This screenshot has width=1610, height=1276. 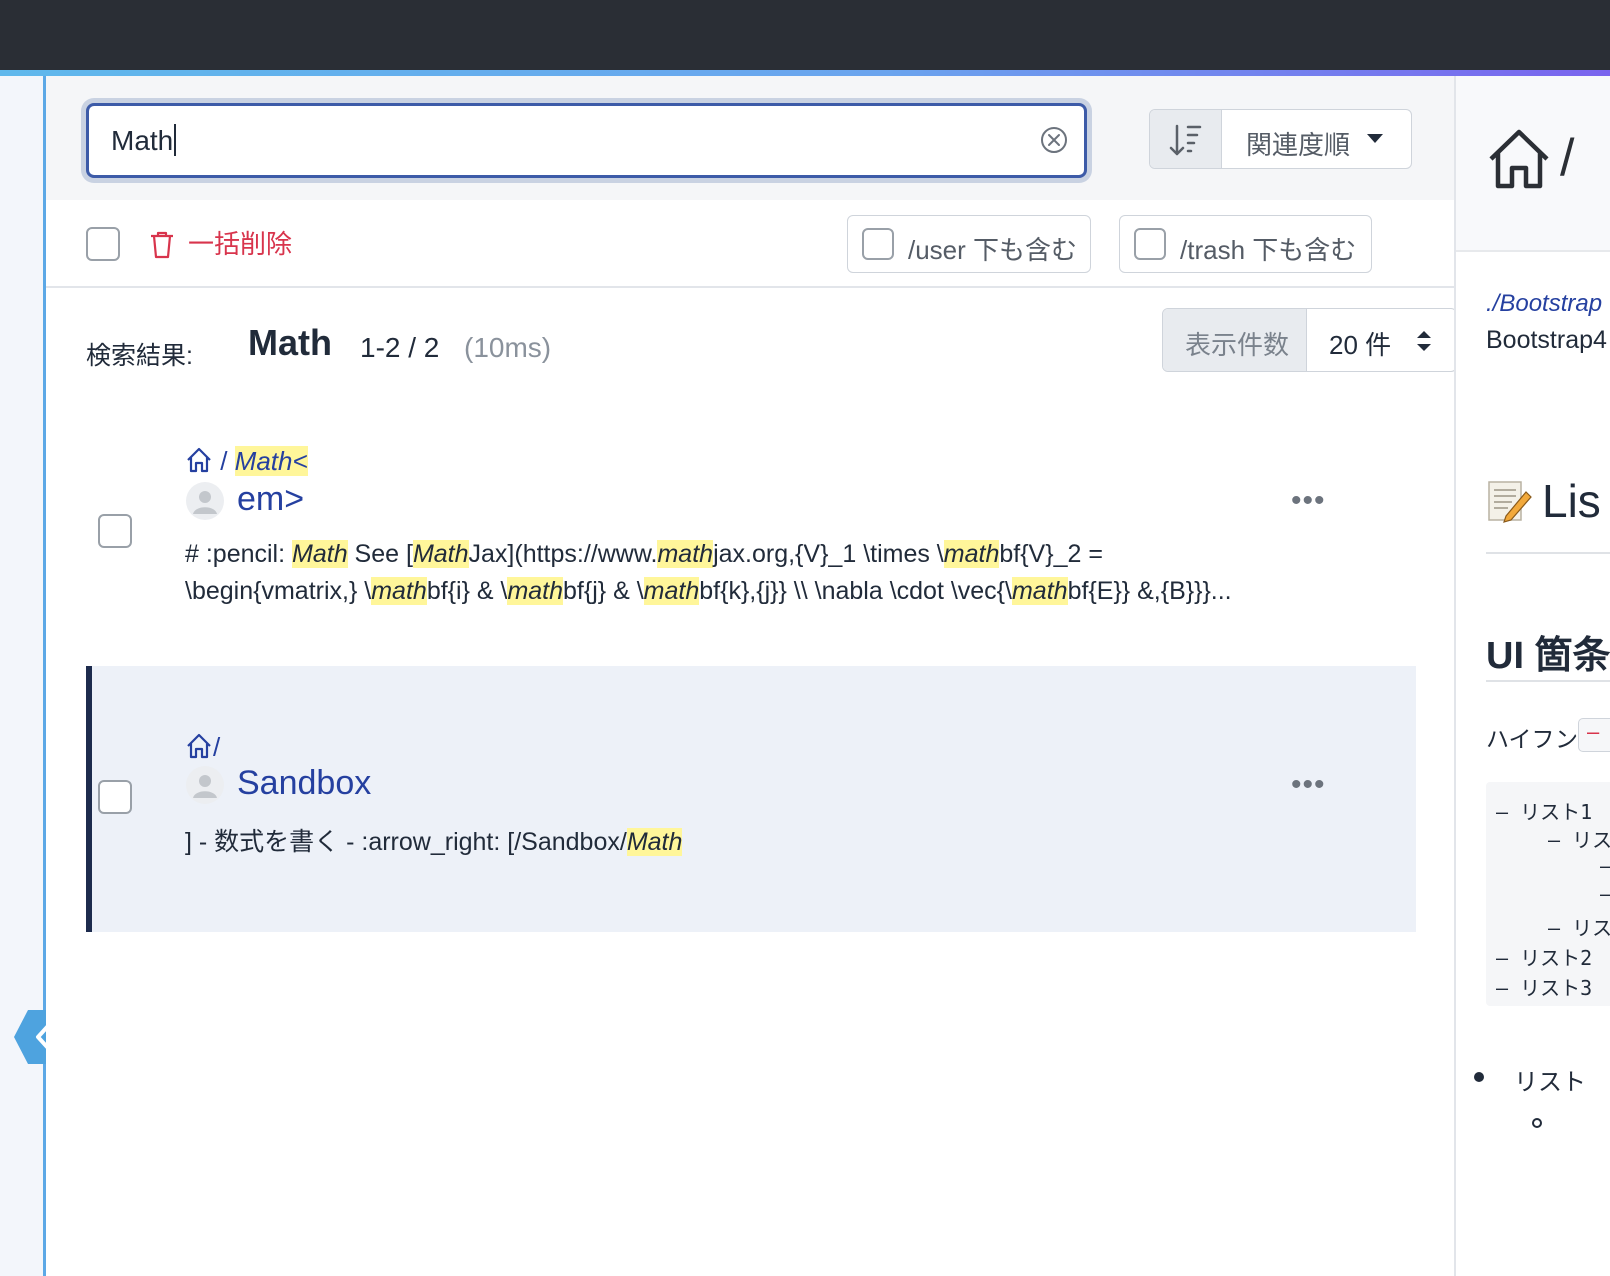 What do you see at coordinates (1424, 341) in the screenshot?
I see `select-arrows-icon` at bounding box center [1424, 341].